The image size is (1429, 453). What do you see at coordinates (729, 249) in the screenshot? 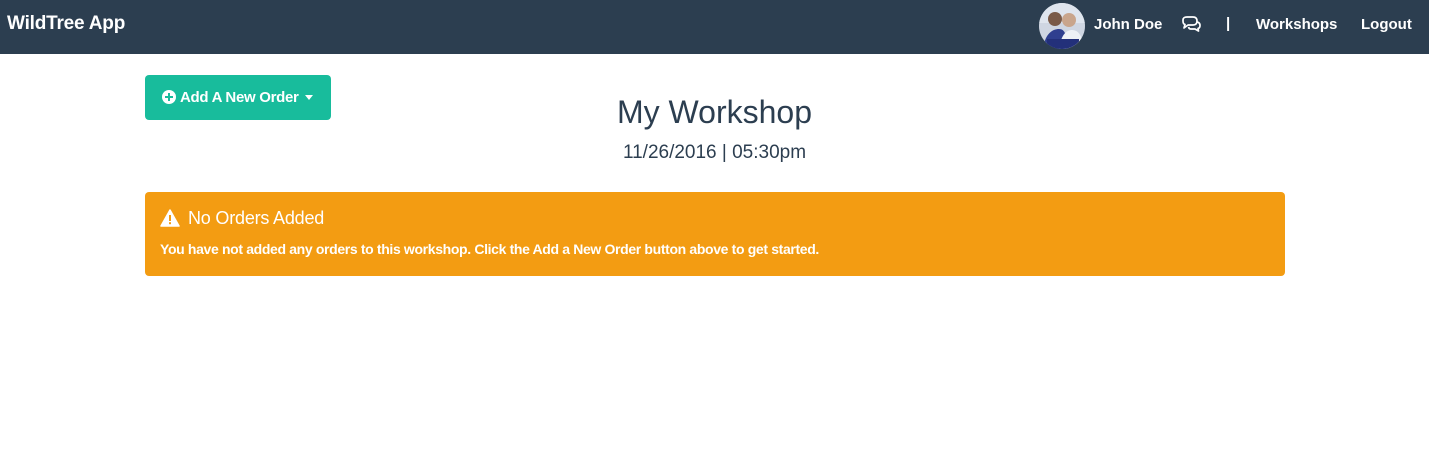
I see `alert-text-after: button above to get started.` at bounding box center [729, 249].